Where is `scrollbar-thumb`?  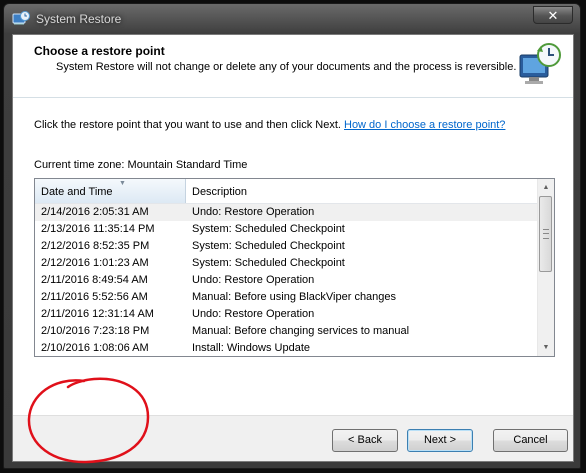 scrollbar-thumb is located at coordinates (545, 234).